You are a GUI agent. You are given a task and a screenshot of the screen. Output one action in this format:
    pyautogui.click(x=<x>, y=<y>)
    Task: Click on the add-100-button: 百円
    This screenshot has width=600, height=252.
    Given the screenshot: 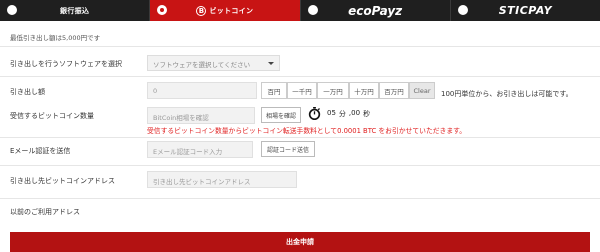 What is the action you would take?
    pyautogui.click(x=274, y=90)
    